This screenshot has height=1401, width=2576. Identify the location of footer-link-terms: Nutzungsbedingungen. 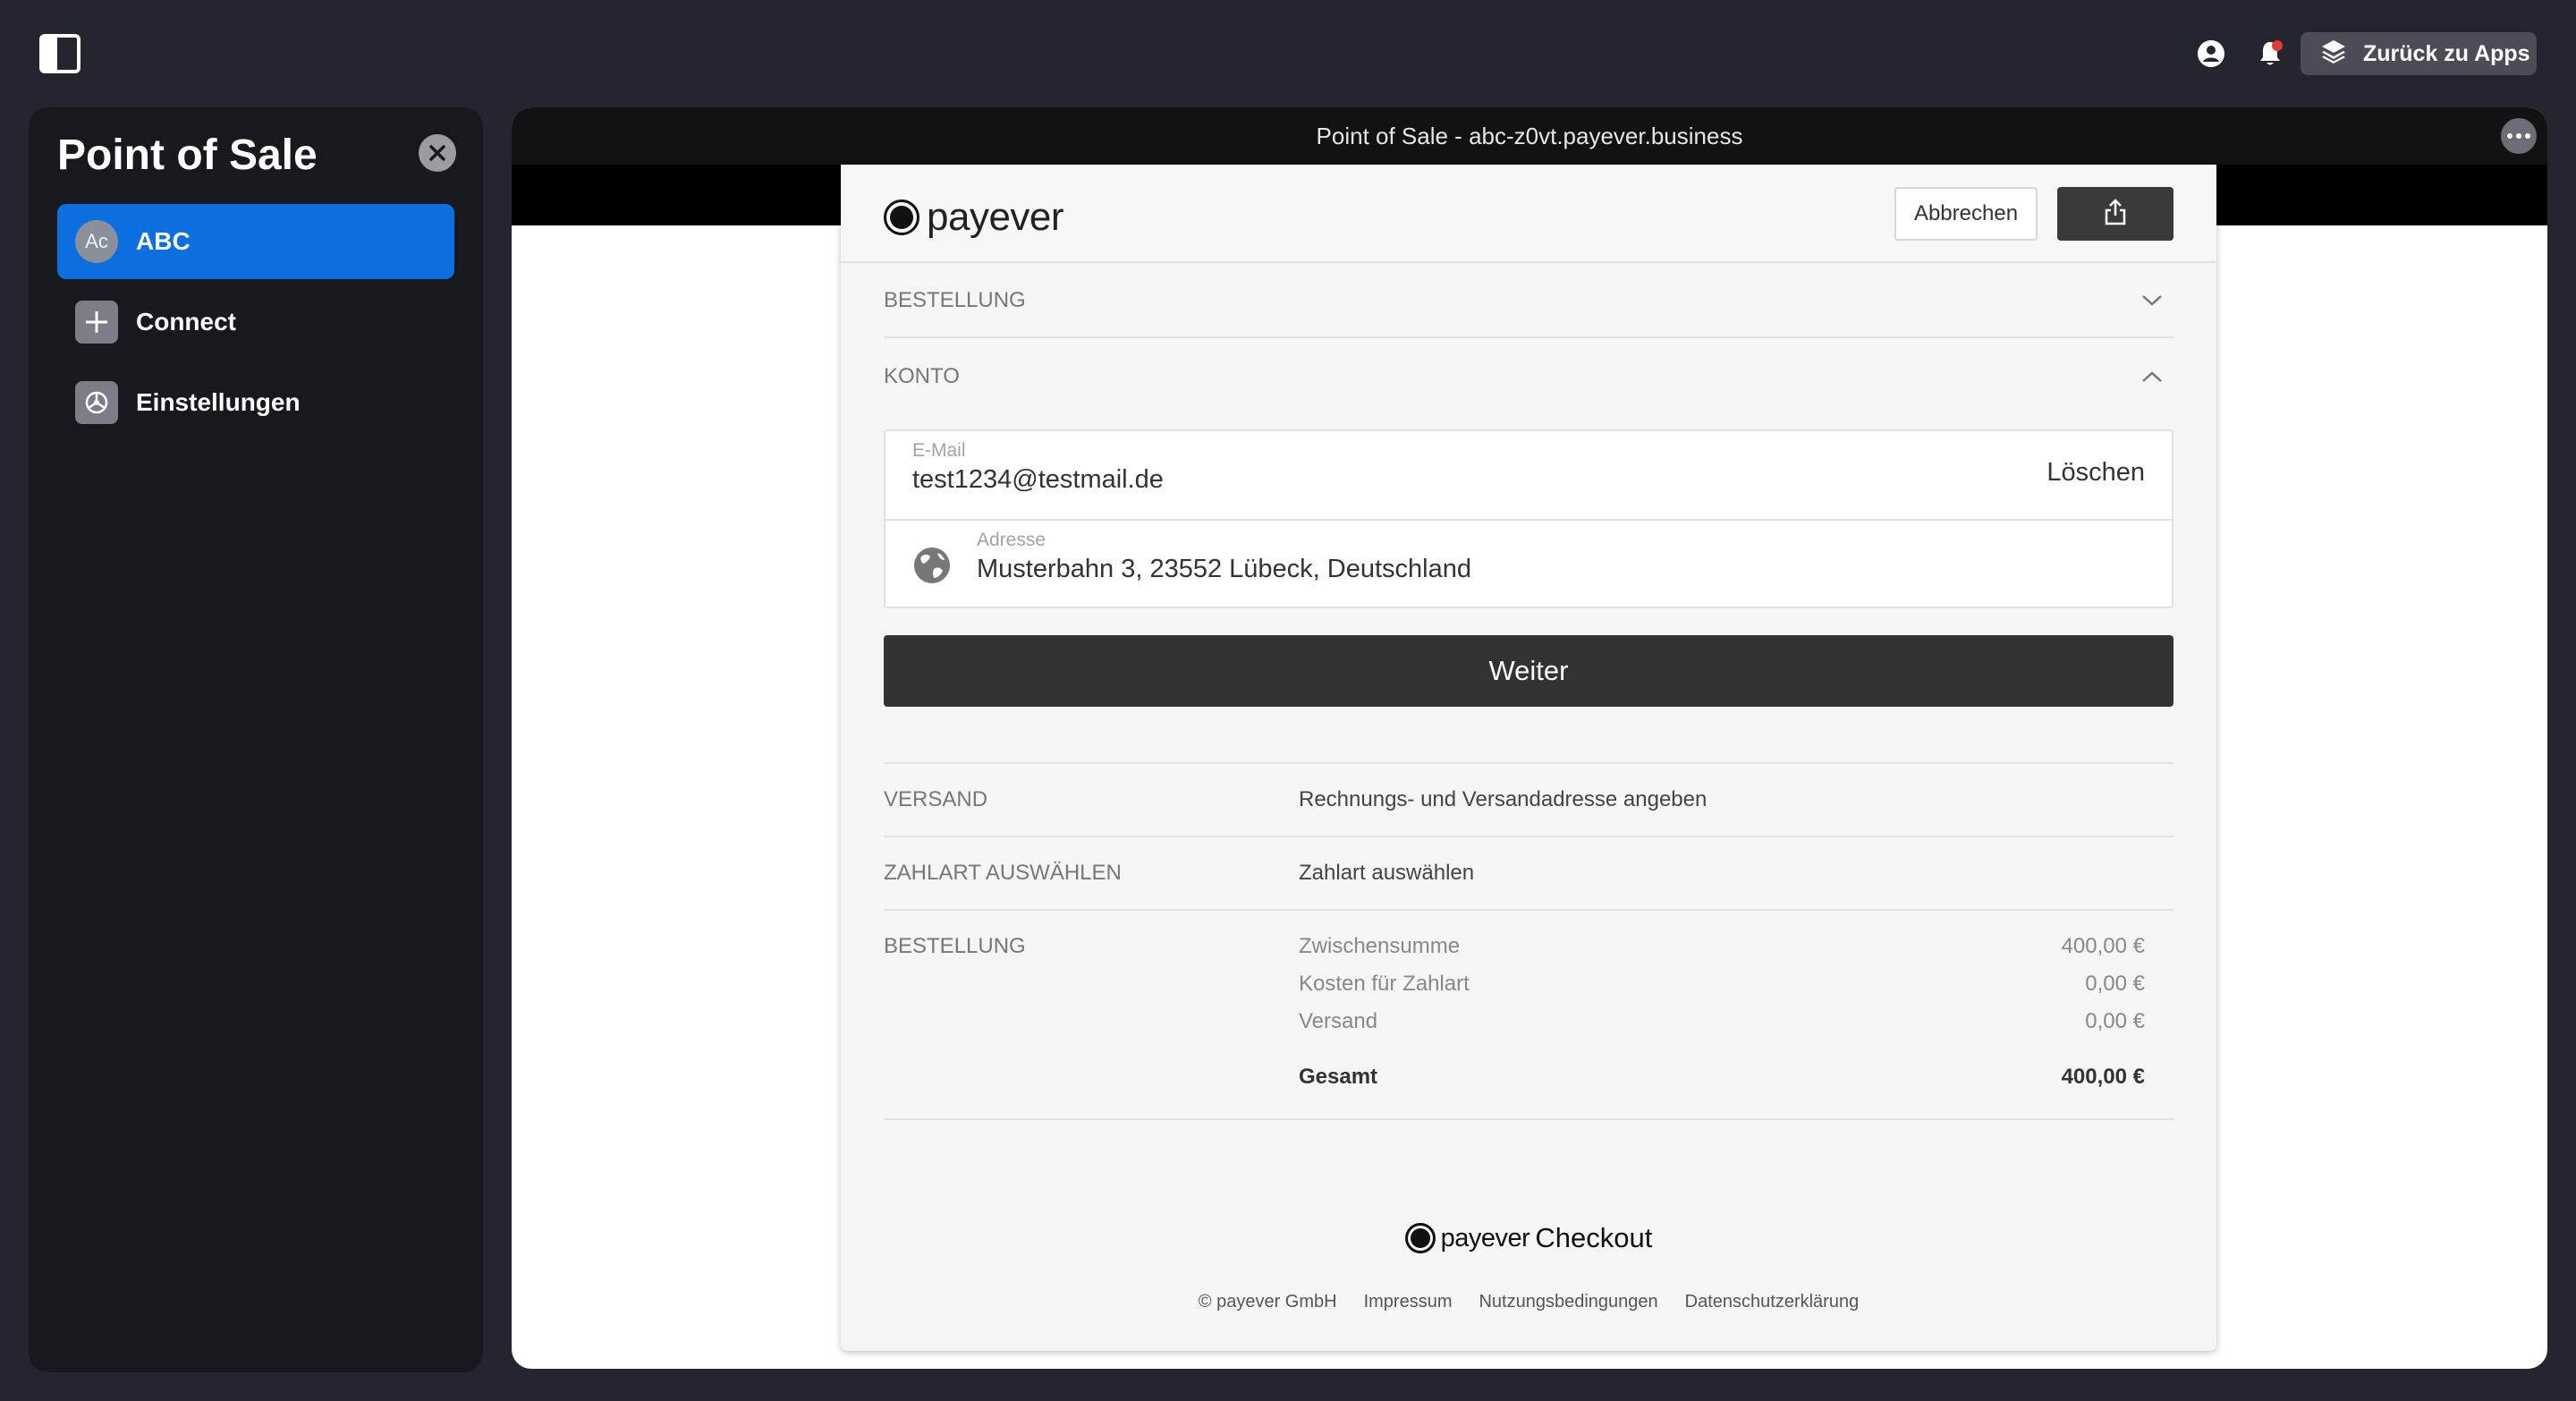
(1568, 1302).